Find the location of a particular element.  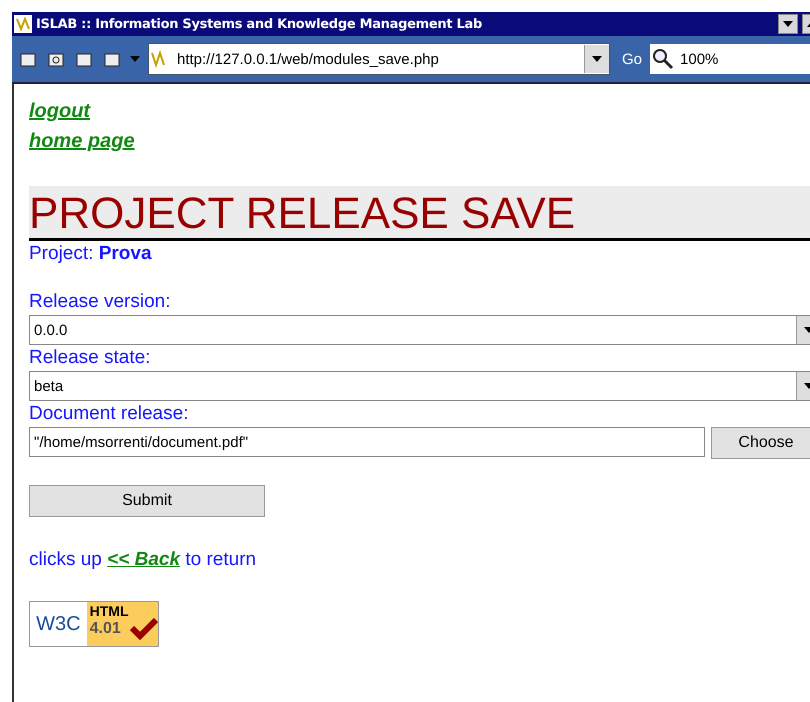

select-field: beta is located at coordinates (419, 386).